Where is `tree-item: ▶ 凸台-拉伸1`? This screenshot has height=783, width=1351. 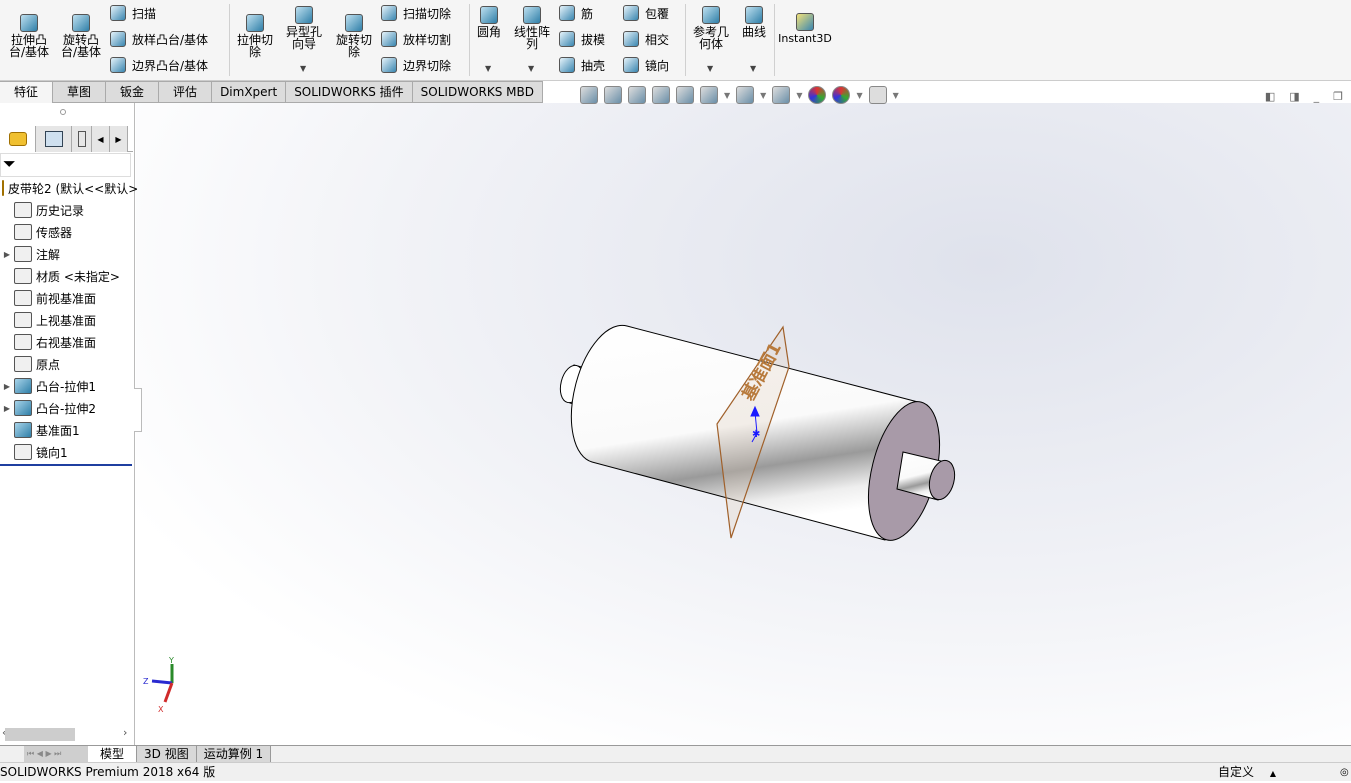
tree-item: ▶ 凸台-拉伸1 is located at coordinates (66, 386).